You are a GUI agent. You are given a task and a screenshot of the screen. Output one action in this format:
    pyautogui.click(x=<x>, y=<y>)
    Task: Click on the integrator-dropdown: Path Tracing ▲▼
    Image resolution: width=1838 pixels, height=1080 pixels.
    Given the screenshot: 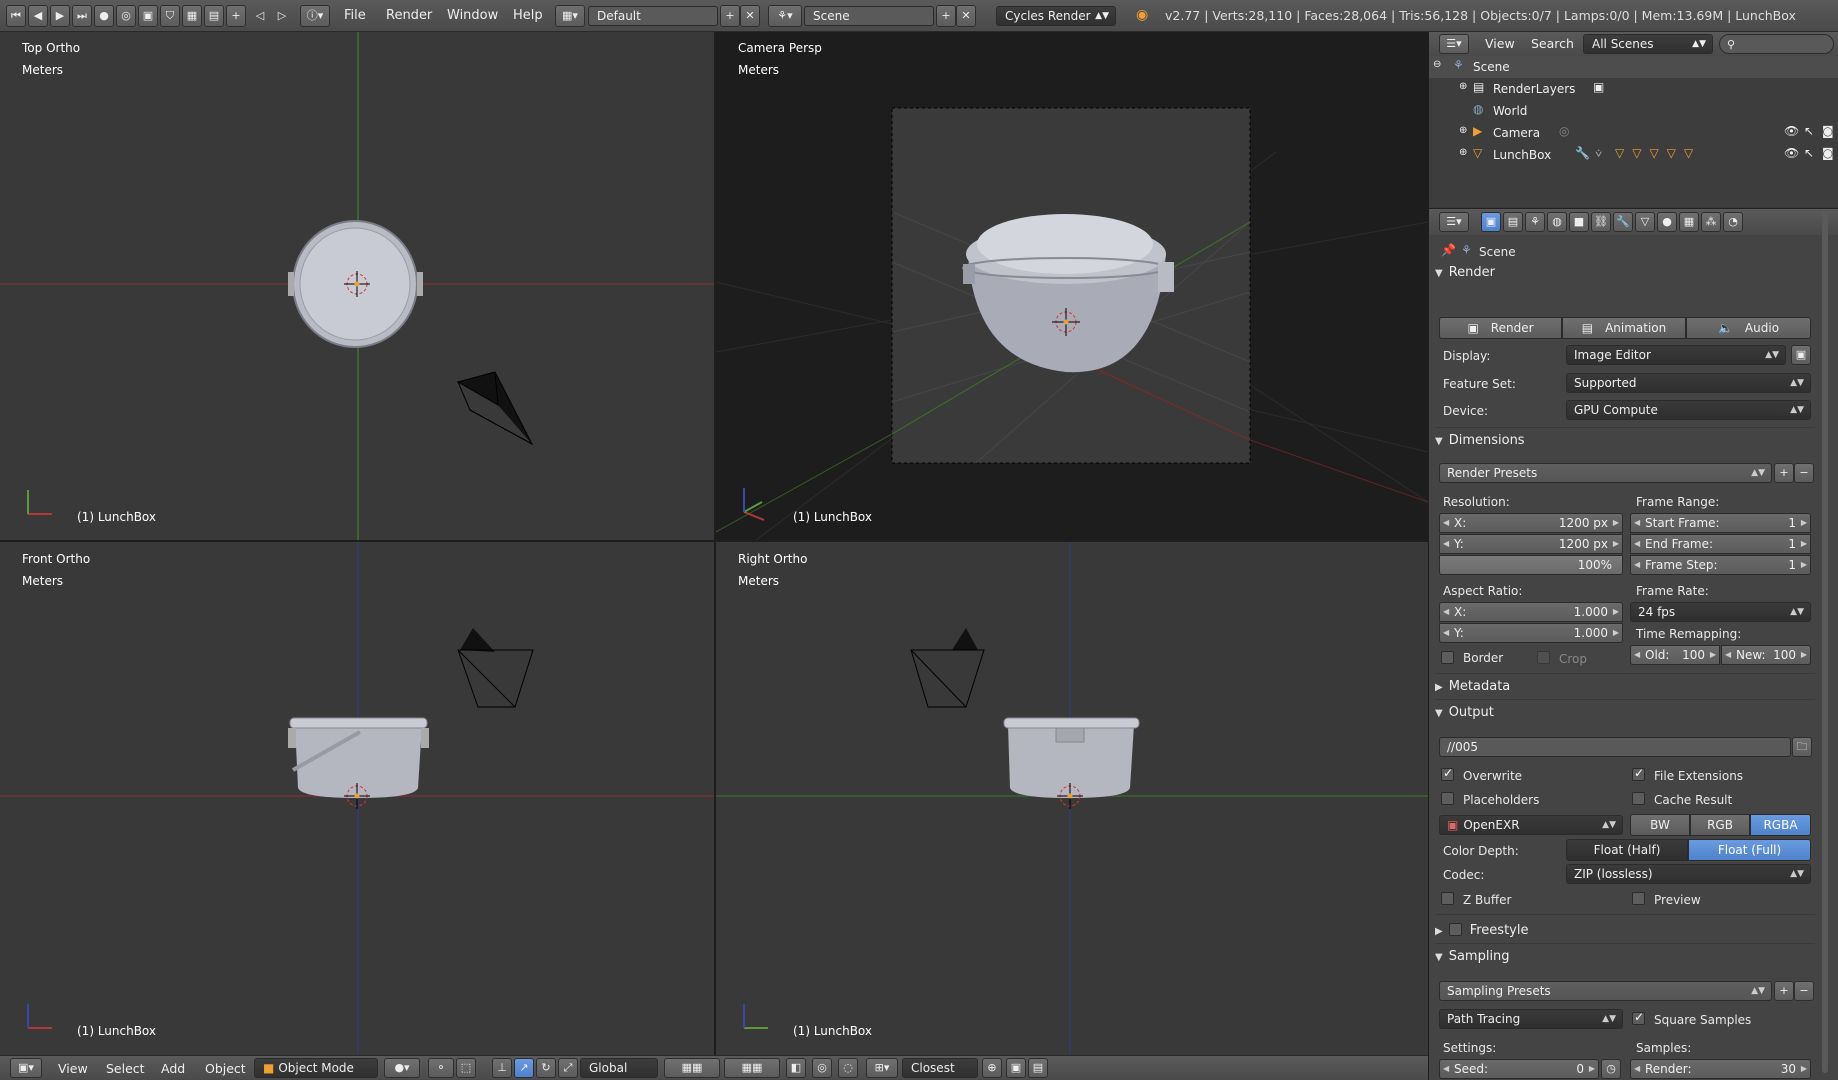 What is the action you would take?
    pyautogui.click(x=1531, y=1019)
    